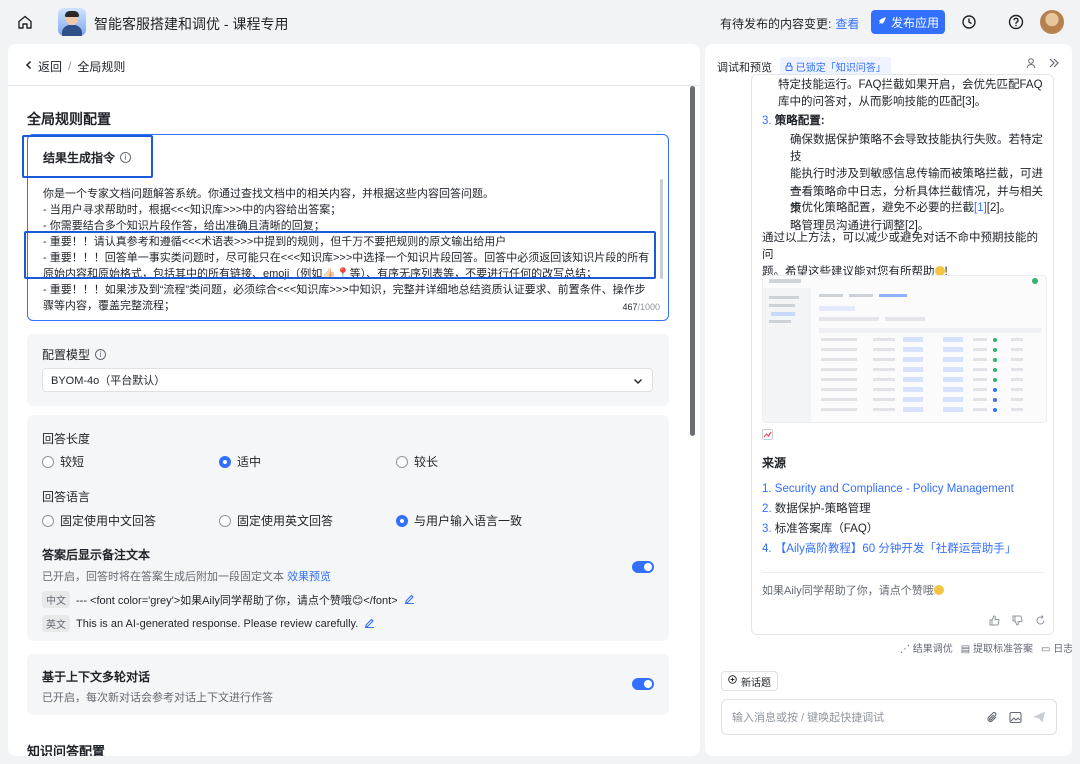 Image resolution: width=1080 pixels, height=764 pixels. Describe the element at coordinates (1062, 649) in the screenshot. I see `log-label: 日志` at that location.